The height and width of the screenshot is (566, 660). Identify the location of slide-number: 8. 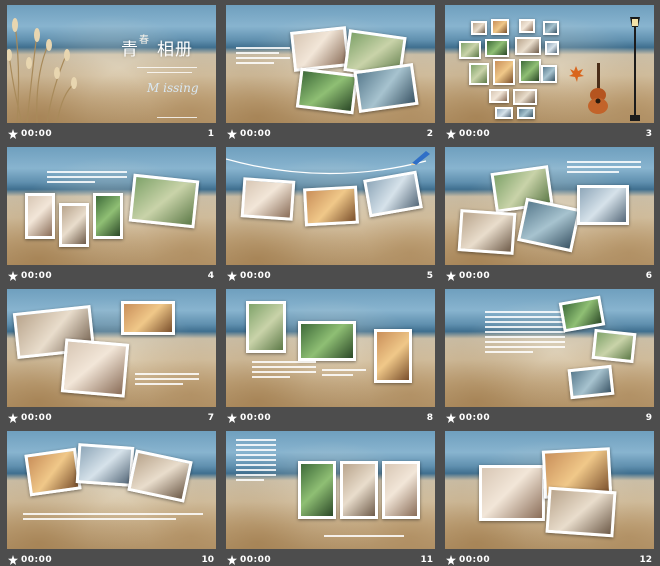
(429, 418).